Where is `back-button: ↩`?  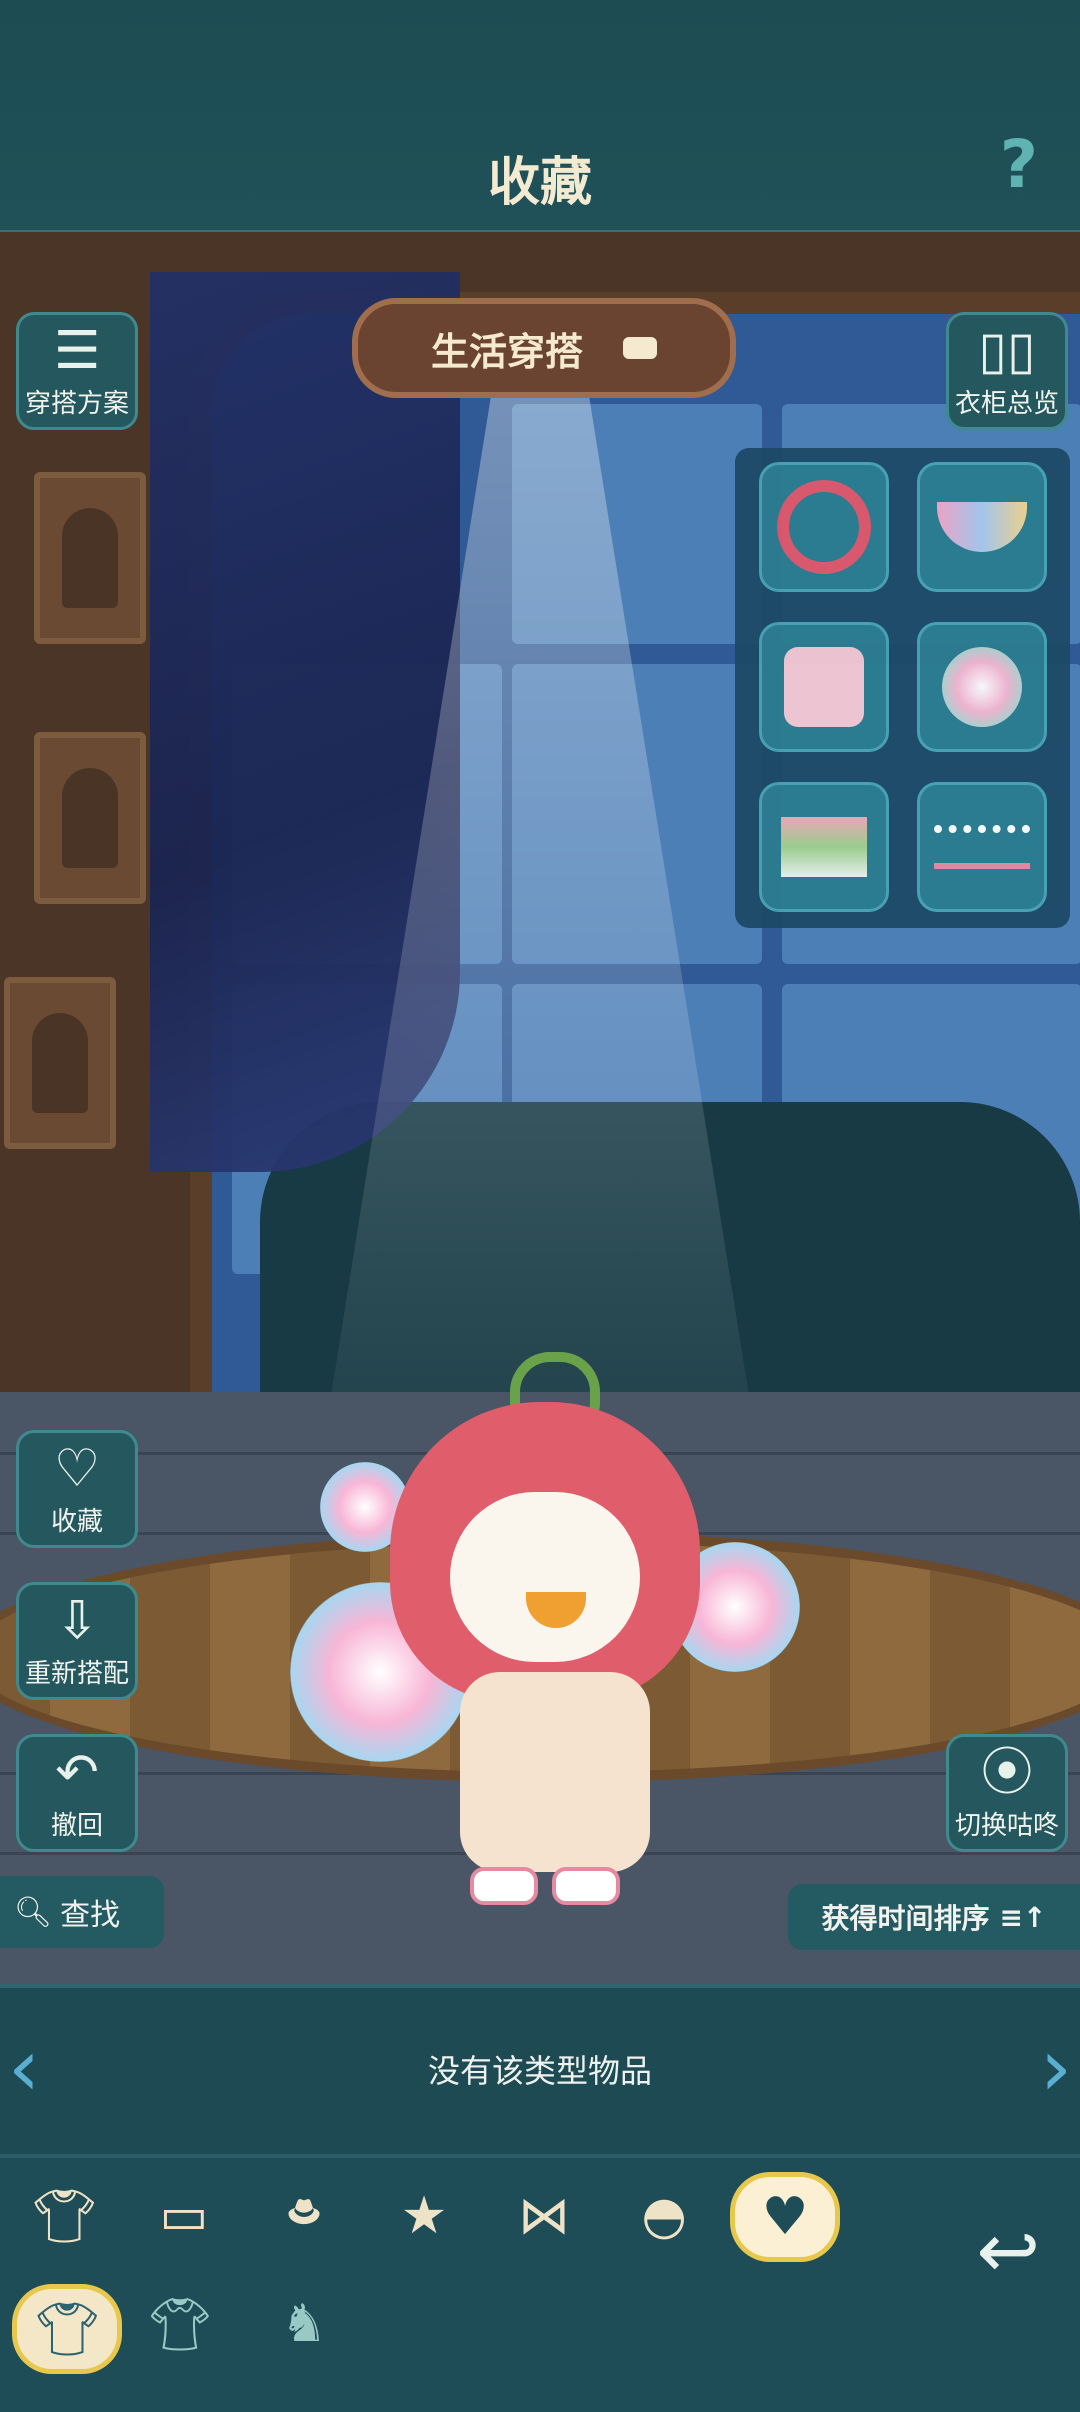
back-button: ↩ is located at coordinates (1008, 2250).